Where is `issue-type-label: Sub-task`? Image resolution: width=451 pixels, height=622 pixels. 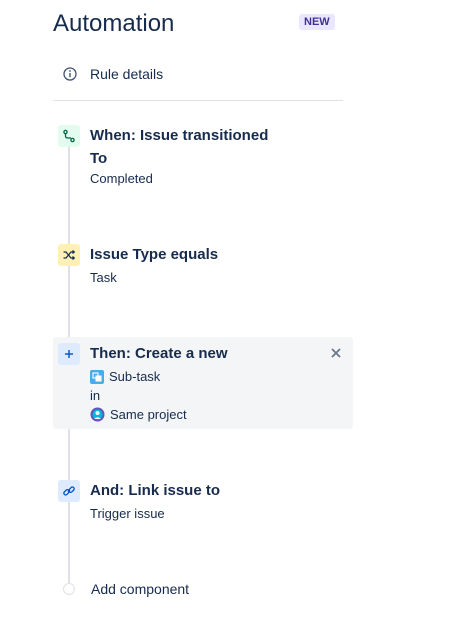
issue-type-label: Sub-task is located at coordinates (135, 376).